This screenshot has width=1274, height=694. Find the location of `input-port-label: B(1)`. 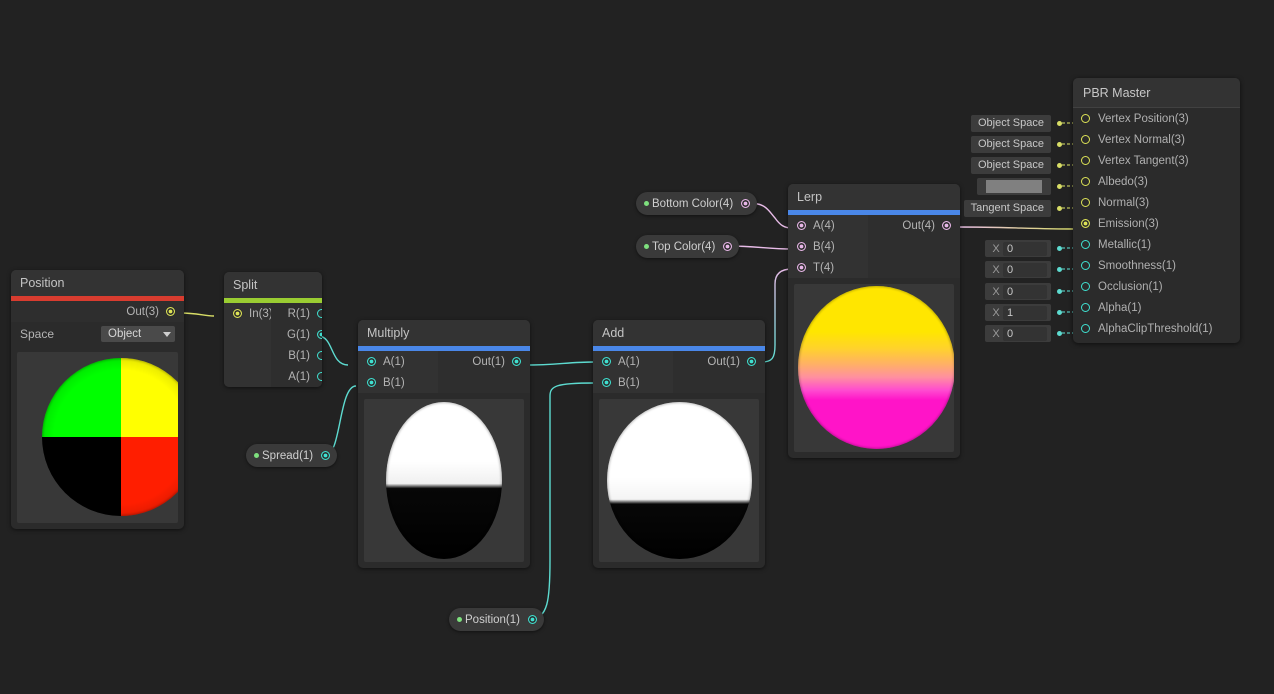

input-port-label: B(1) is located at coordinates (394, 382).